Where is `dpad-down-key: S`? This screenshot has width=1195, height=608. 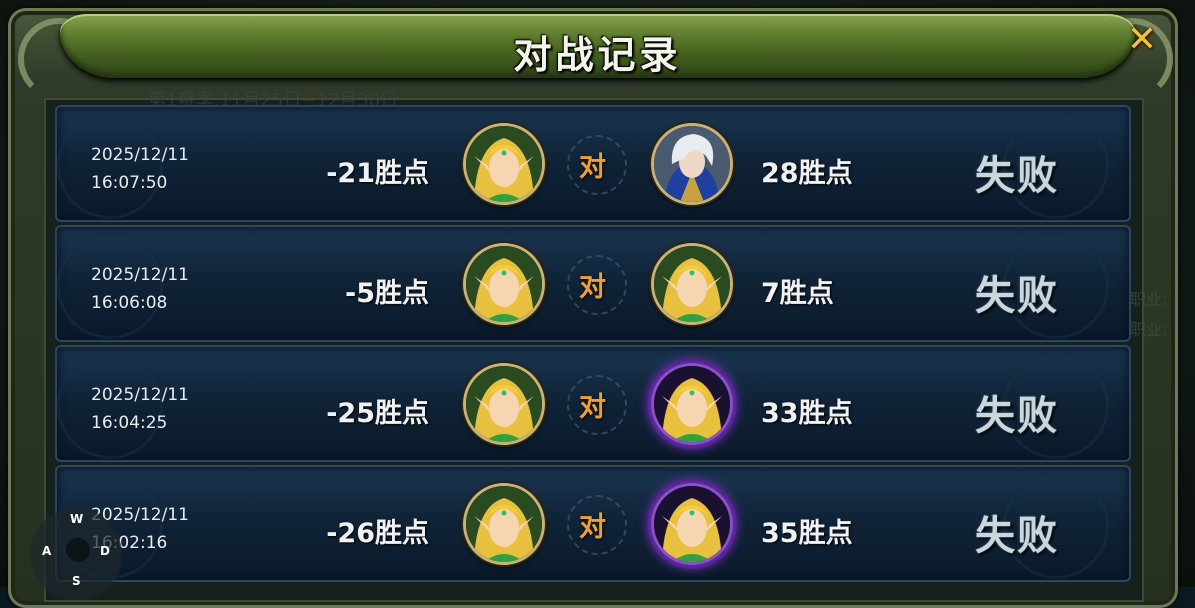
dpad-down-key: S is located at coordinates (76, 581).